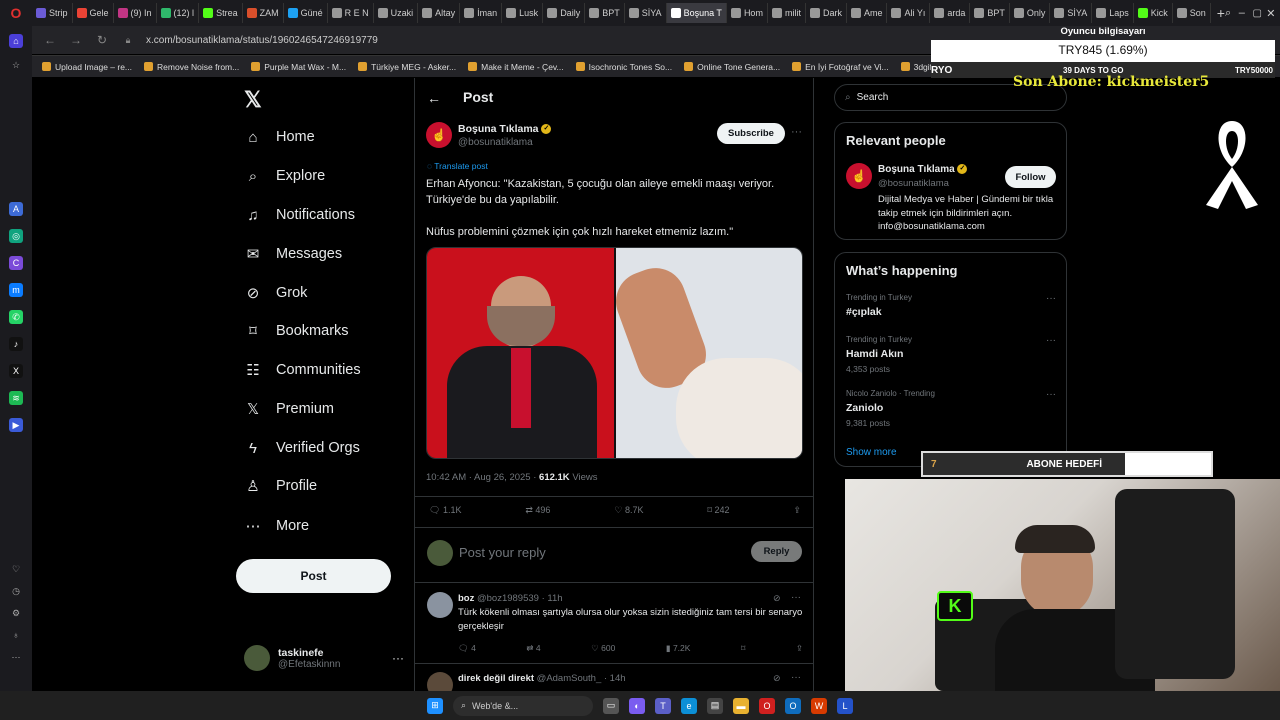 The image size is (1280, 720). I want to click on windows-start-icon: ⊞, so click(435, 705).